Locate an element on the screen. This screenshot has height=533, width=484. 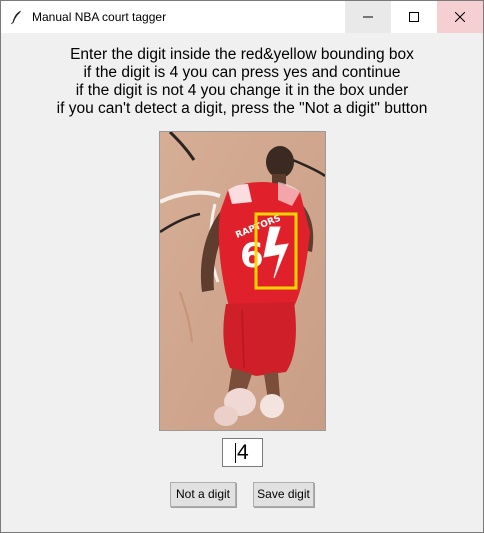
title-bar: Manual NBA court tagger is located at coordinates (242, 17).